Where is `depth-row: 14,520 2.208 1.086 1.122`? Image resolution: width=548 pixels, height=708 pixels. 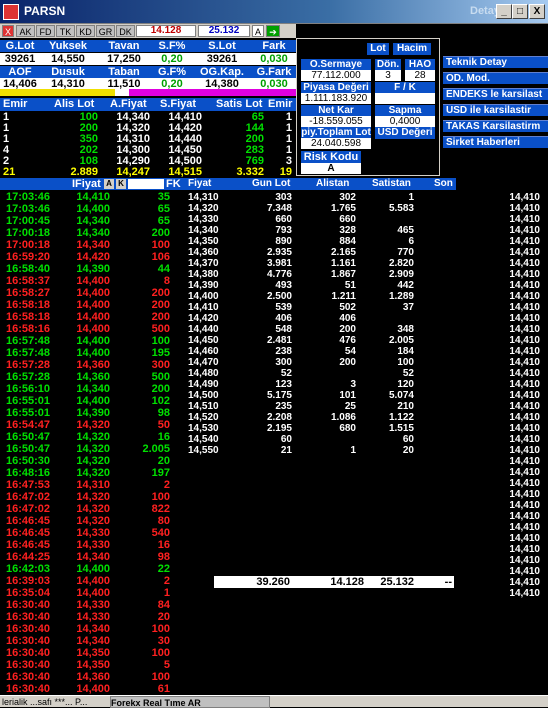
depth-row: 14,520 2.208 1.086 1.122 is located at coordinates (321, 417).